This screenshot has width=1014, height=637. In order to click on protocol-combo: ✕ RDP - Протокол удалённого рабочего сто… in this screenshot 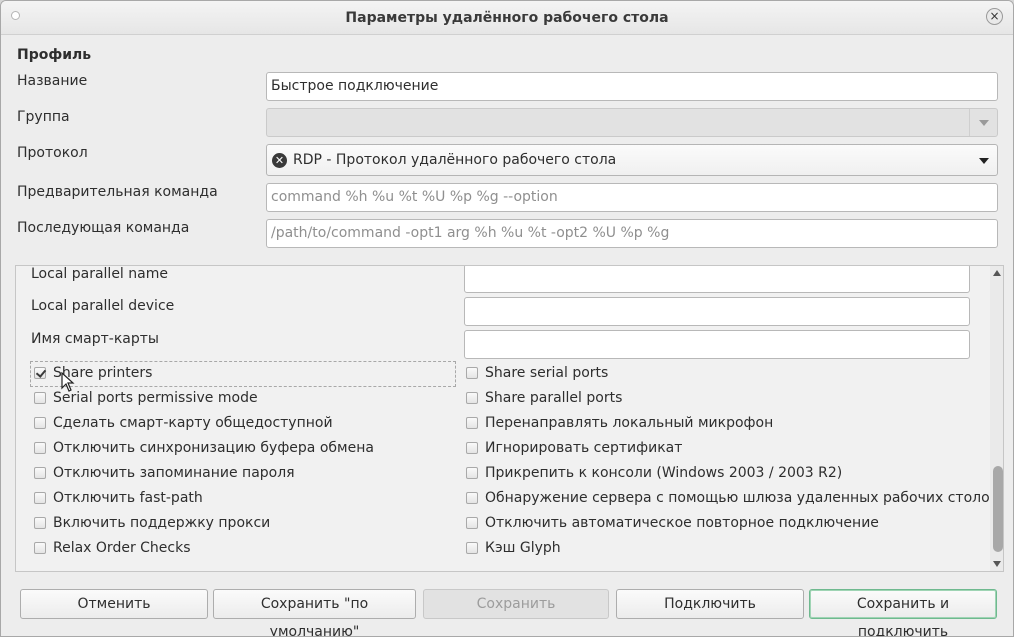, I will do `click(632, 160)`.